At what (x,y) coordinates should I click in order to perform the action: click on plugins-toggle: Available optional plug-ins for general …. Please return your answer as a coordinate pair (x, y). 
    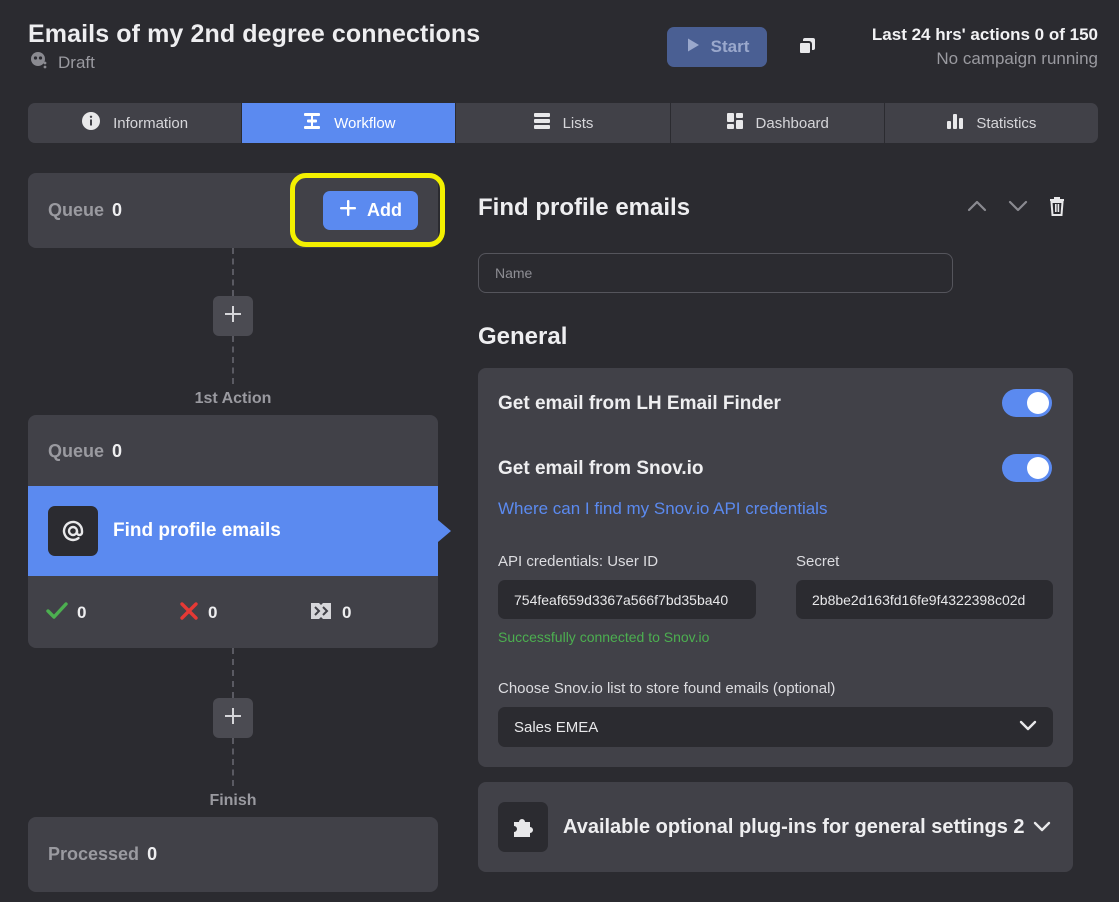
    Looking at the image, I should click on (807, 827).